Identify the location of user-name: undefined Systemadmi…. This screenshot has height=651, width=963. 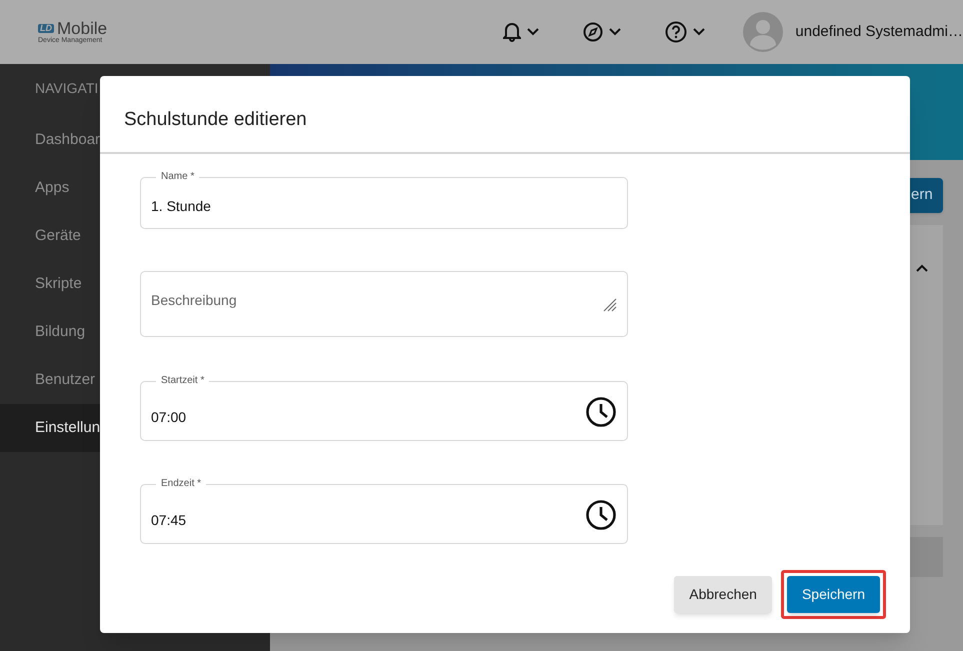
(879, 32).